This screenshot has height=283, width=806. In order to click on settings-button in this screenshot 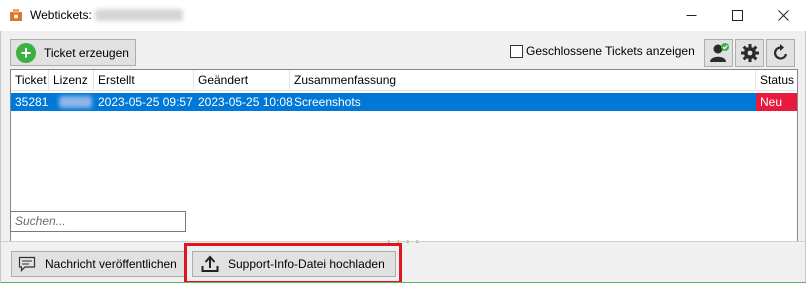, I will do `click(749, 53)`.